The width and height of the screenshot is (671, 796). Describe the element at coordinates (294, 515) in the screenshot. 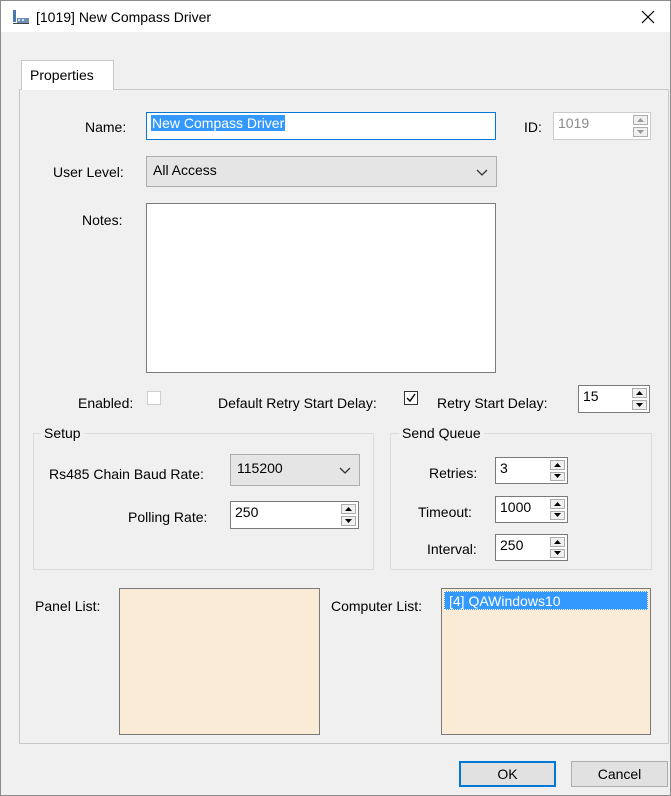

I see `polling-rate-spinner: 250` at that location.